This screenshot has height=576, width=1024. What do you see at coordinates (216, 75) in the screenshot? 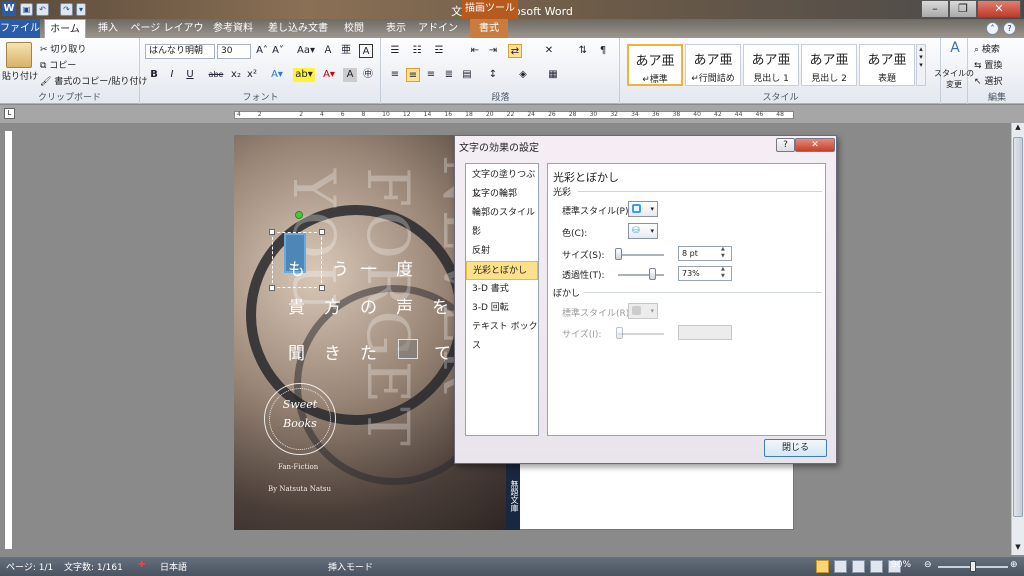
I see `strikethrough-icon: abe` at bounding box center [216, 75].